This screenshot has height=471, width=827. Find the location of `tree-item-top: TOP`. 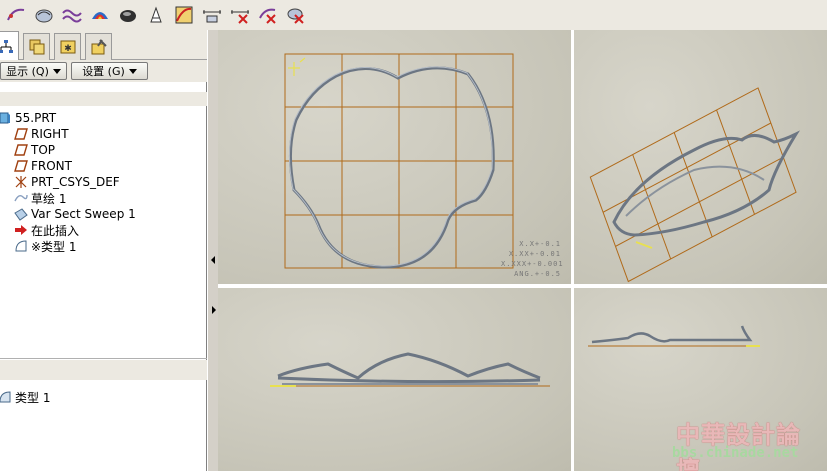

tree-item-top: TOP is located at coordinates (34, 150).